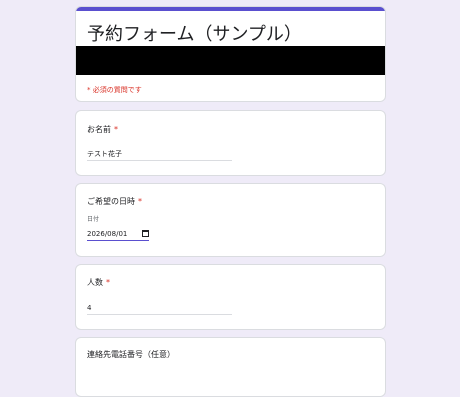  I want to click on question-title: ご希望の日時, so click(111, 201).